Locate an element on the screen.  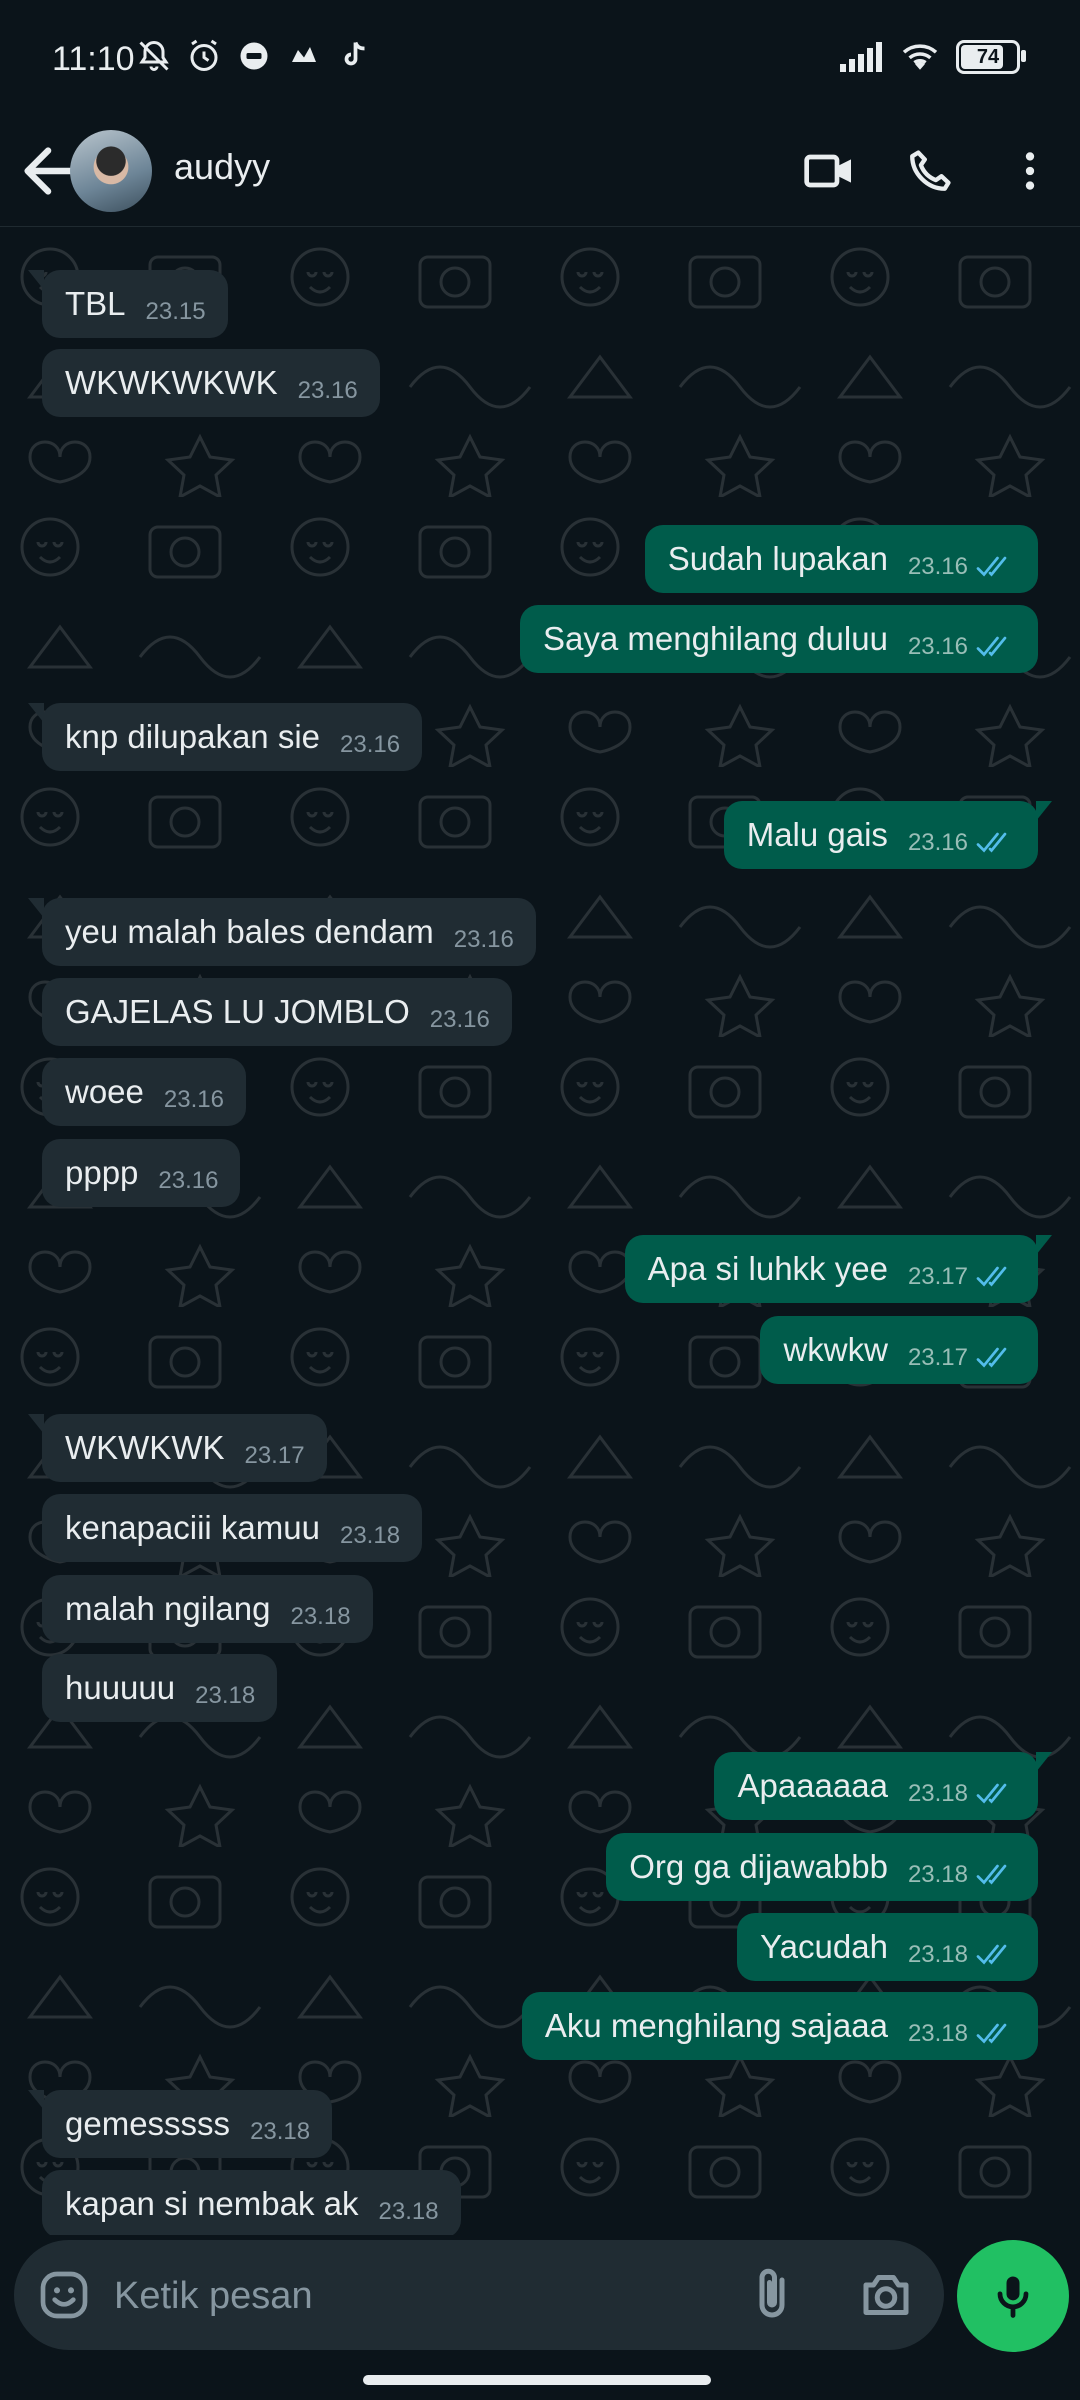
message-bubble-out: wkwkw 23.17 is located at coordinates (899, 1350).